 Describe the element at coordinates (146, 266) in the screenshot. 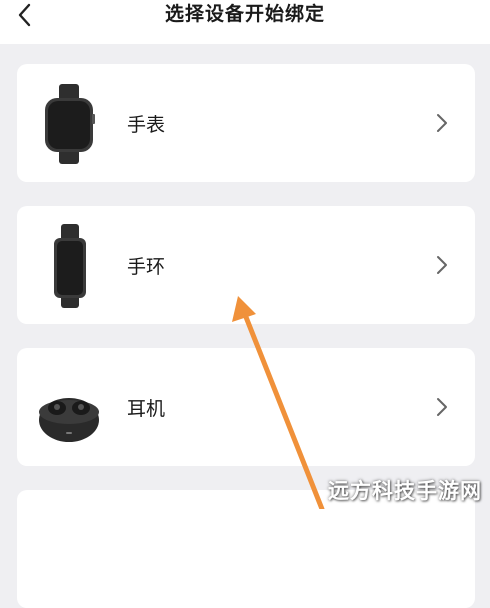

I see `device-label-band: 手环` at that location.